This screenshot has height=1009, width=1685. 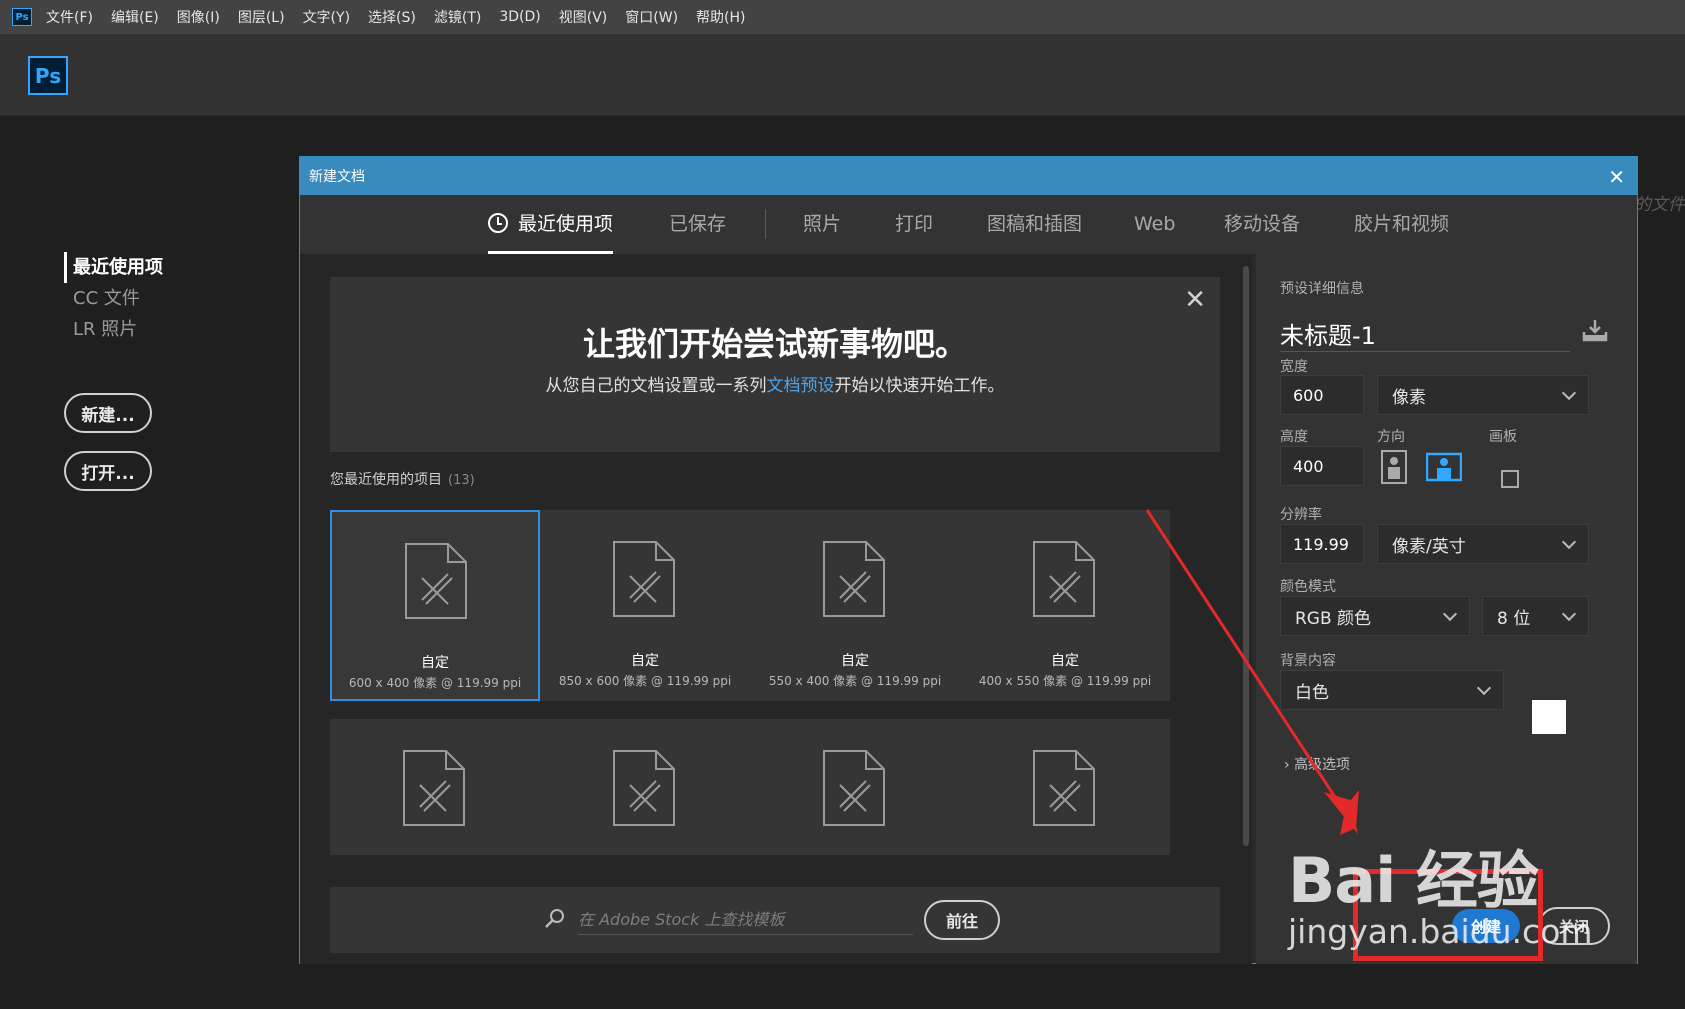 What do you see at coordinates (198, 17) in the screenshot?
I see `menu-image: 图像(I)` at bounding box center [198, 17].